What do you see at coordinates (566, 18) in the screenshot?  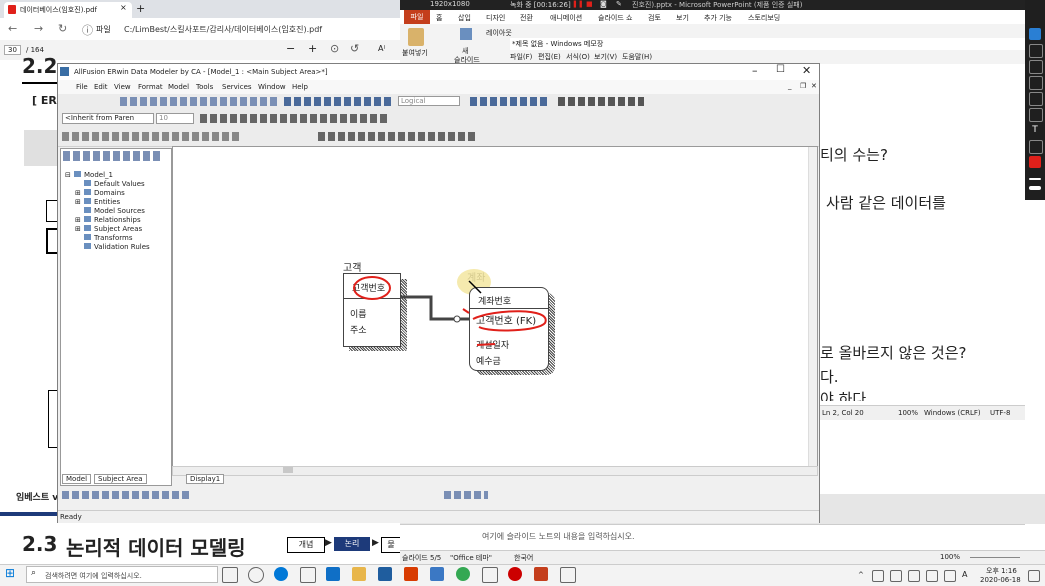 I see `ppt-tab-animations: 애니메이션` at bounding box center [566, 18].